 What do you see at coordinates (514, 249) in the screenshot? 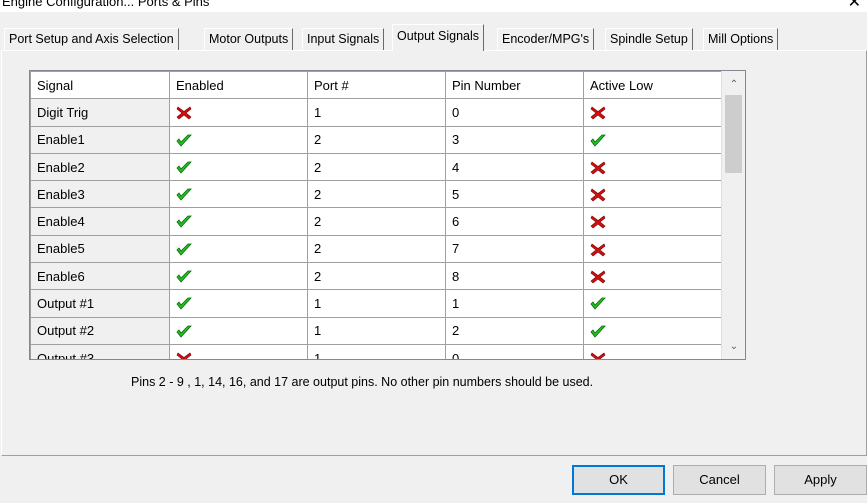
I see `pin-number-cell: 7` at bounding box center [514, 249].